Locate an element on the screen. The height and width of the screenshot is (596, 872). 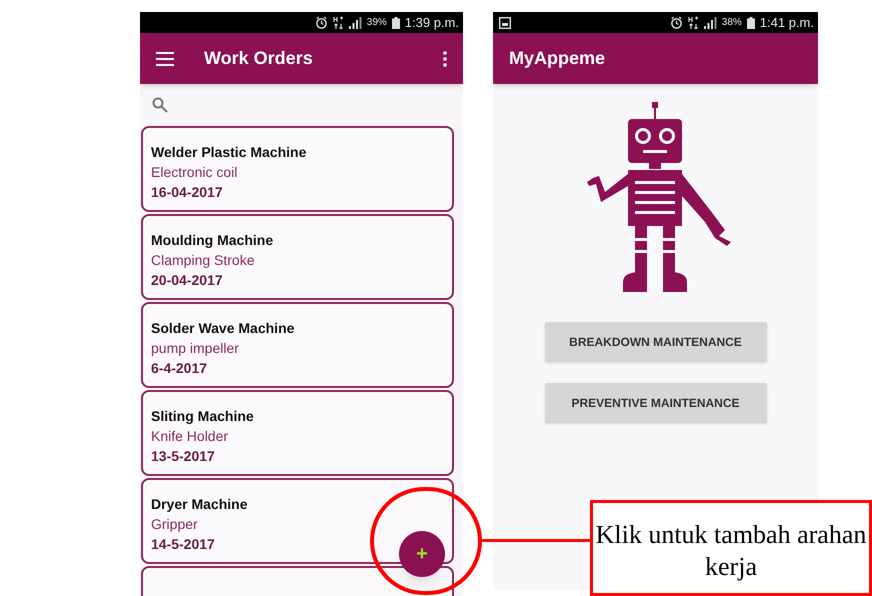
machine-name: Sliting Machine is located at coordinates (202, 416).